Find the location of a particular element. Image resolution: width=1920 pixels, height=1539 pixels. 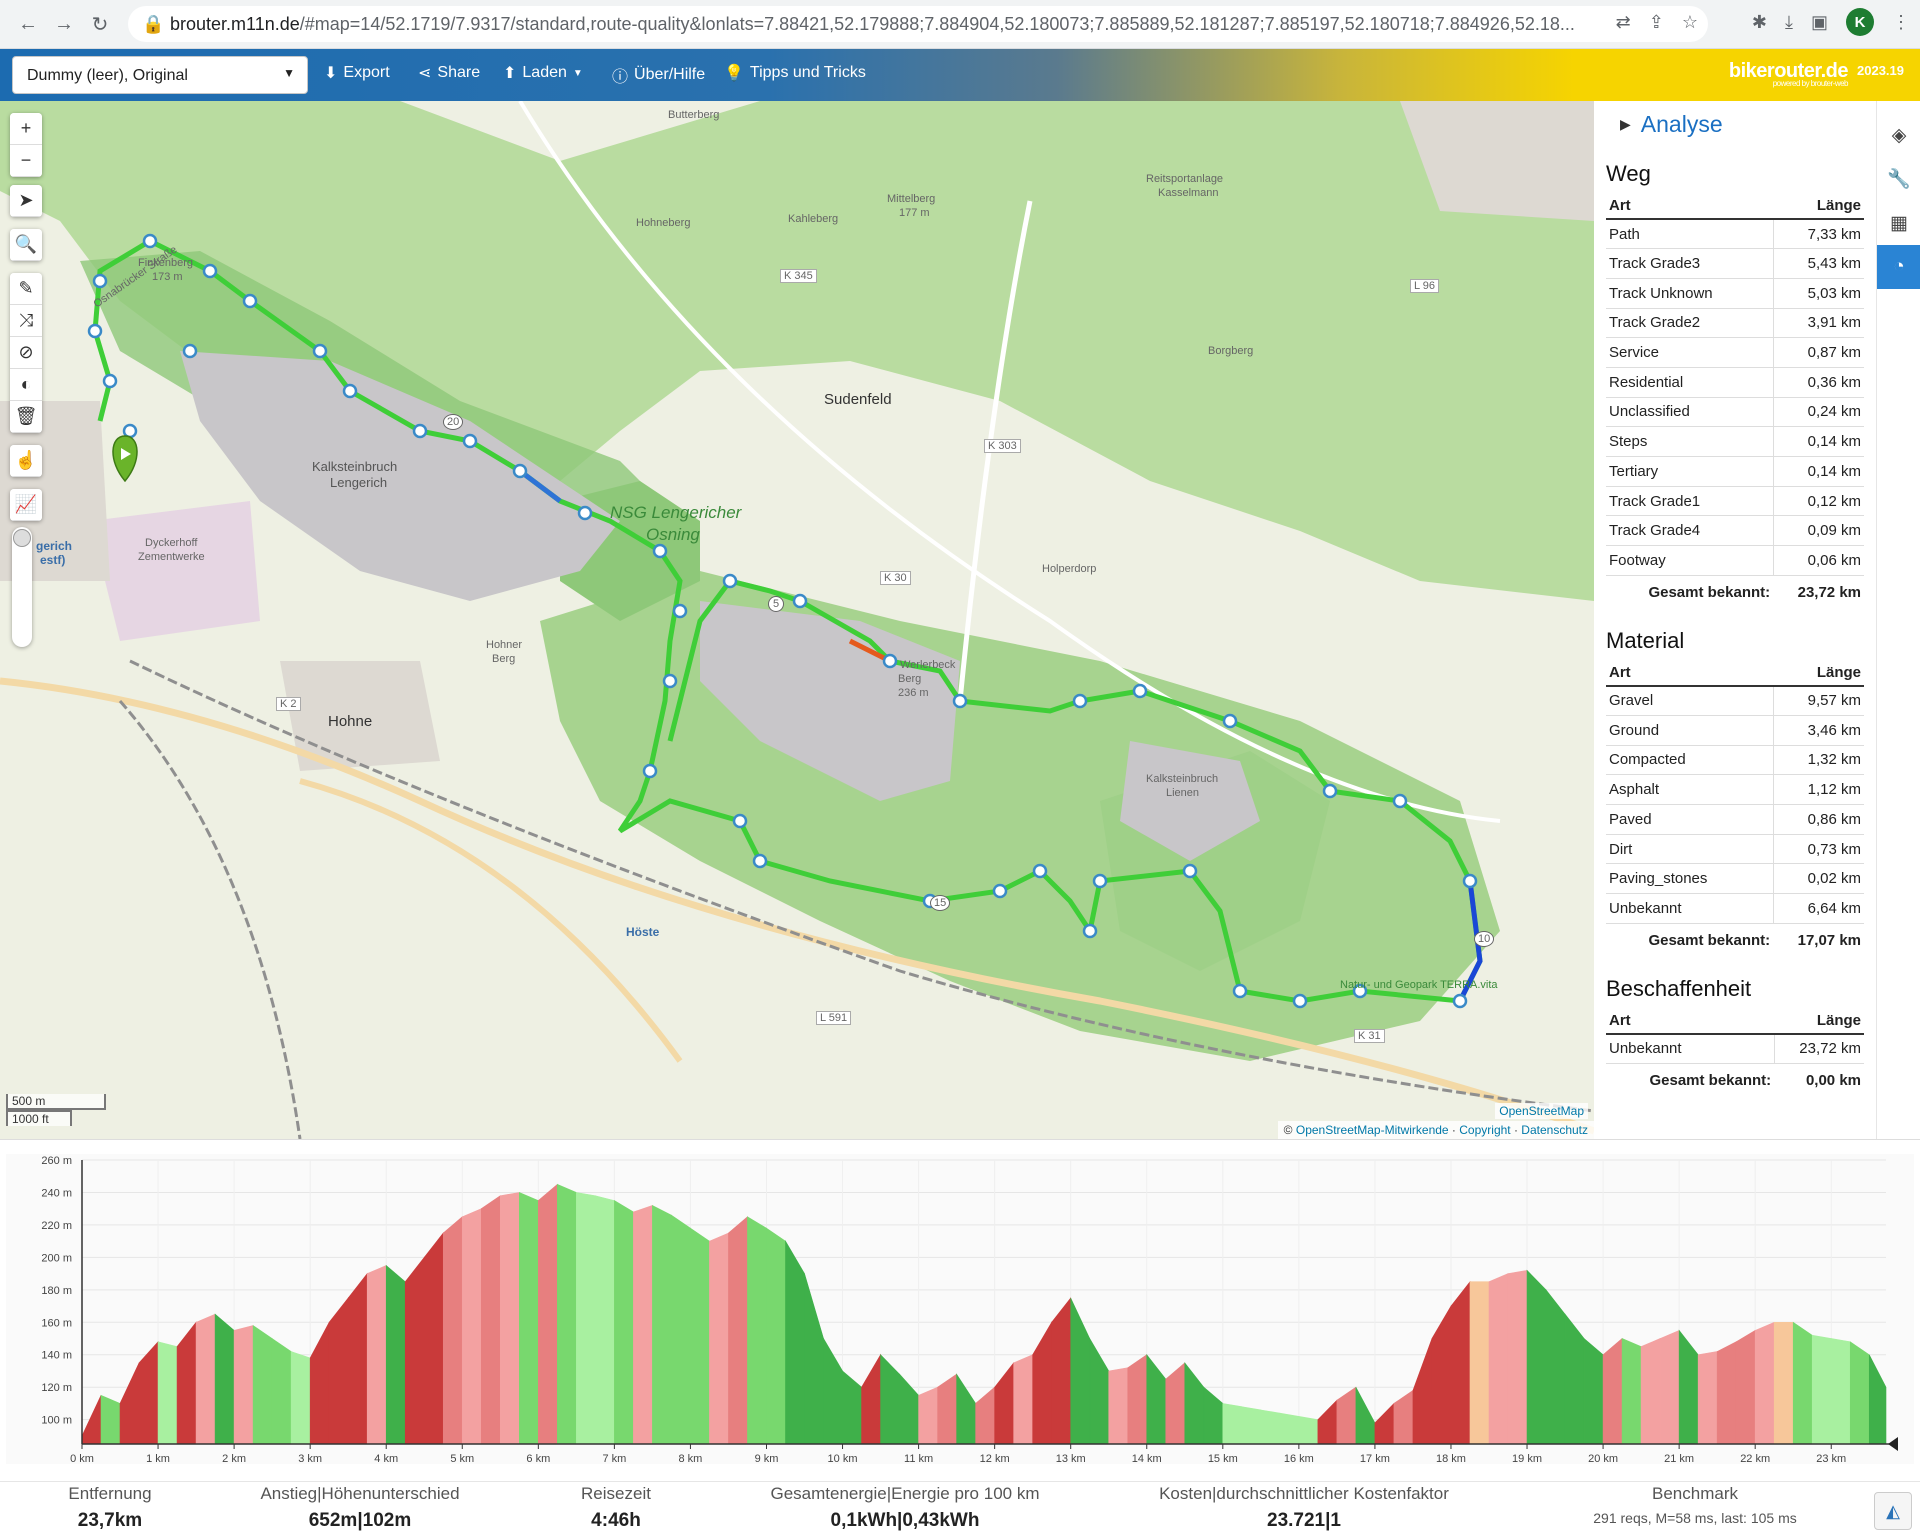

share-button: ⋖ Share is located at coordinates (449, 73).